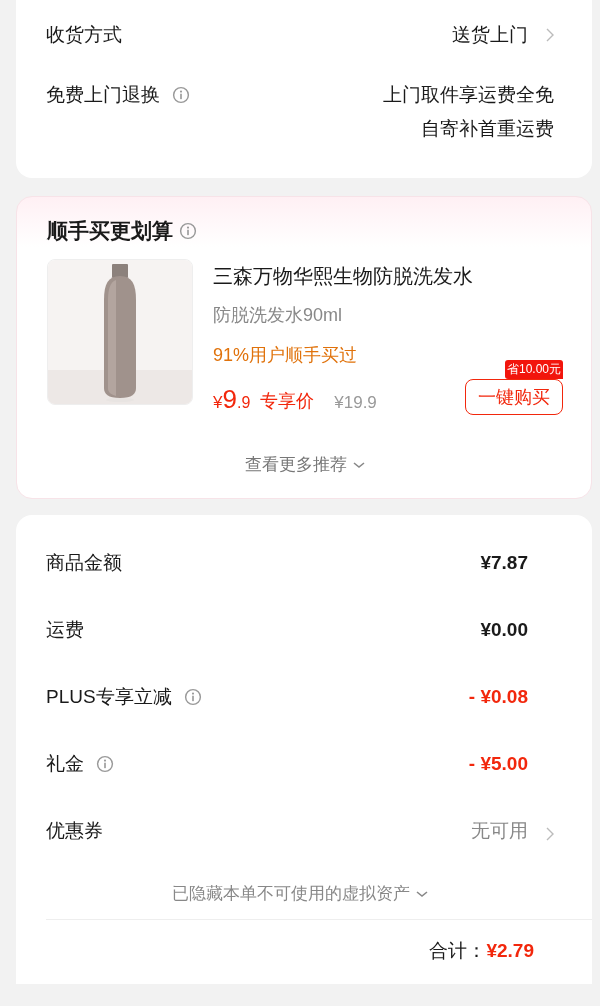 This screenshot has height=1006, width=600. Describe the element at coordinates (490, 35) in the screenshot. I see `row-value: 送货上门` at that location.